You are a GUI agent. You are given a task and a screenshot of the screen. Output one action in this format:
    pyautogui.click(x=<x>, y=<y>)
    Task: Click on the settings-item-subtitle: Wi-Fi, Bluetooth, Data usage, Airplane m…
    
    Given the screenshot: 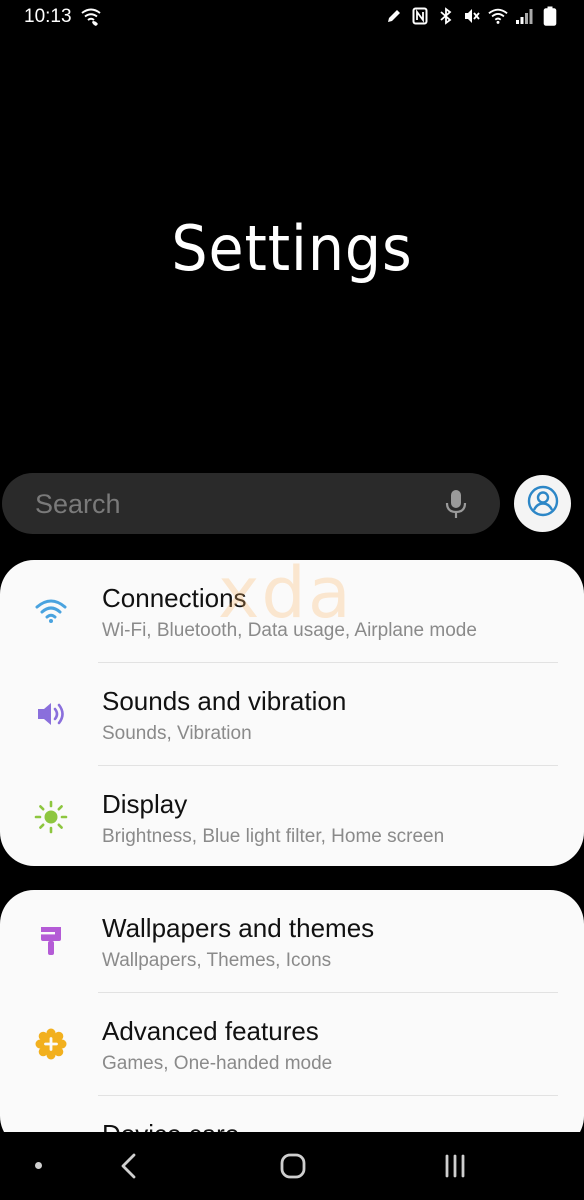 What is the action you would take?
    pyautogui.click(x=289, y=630)
    